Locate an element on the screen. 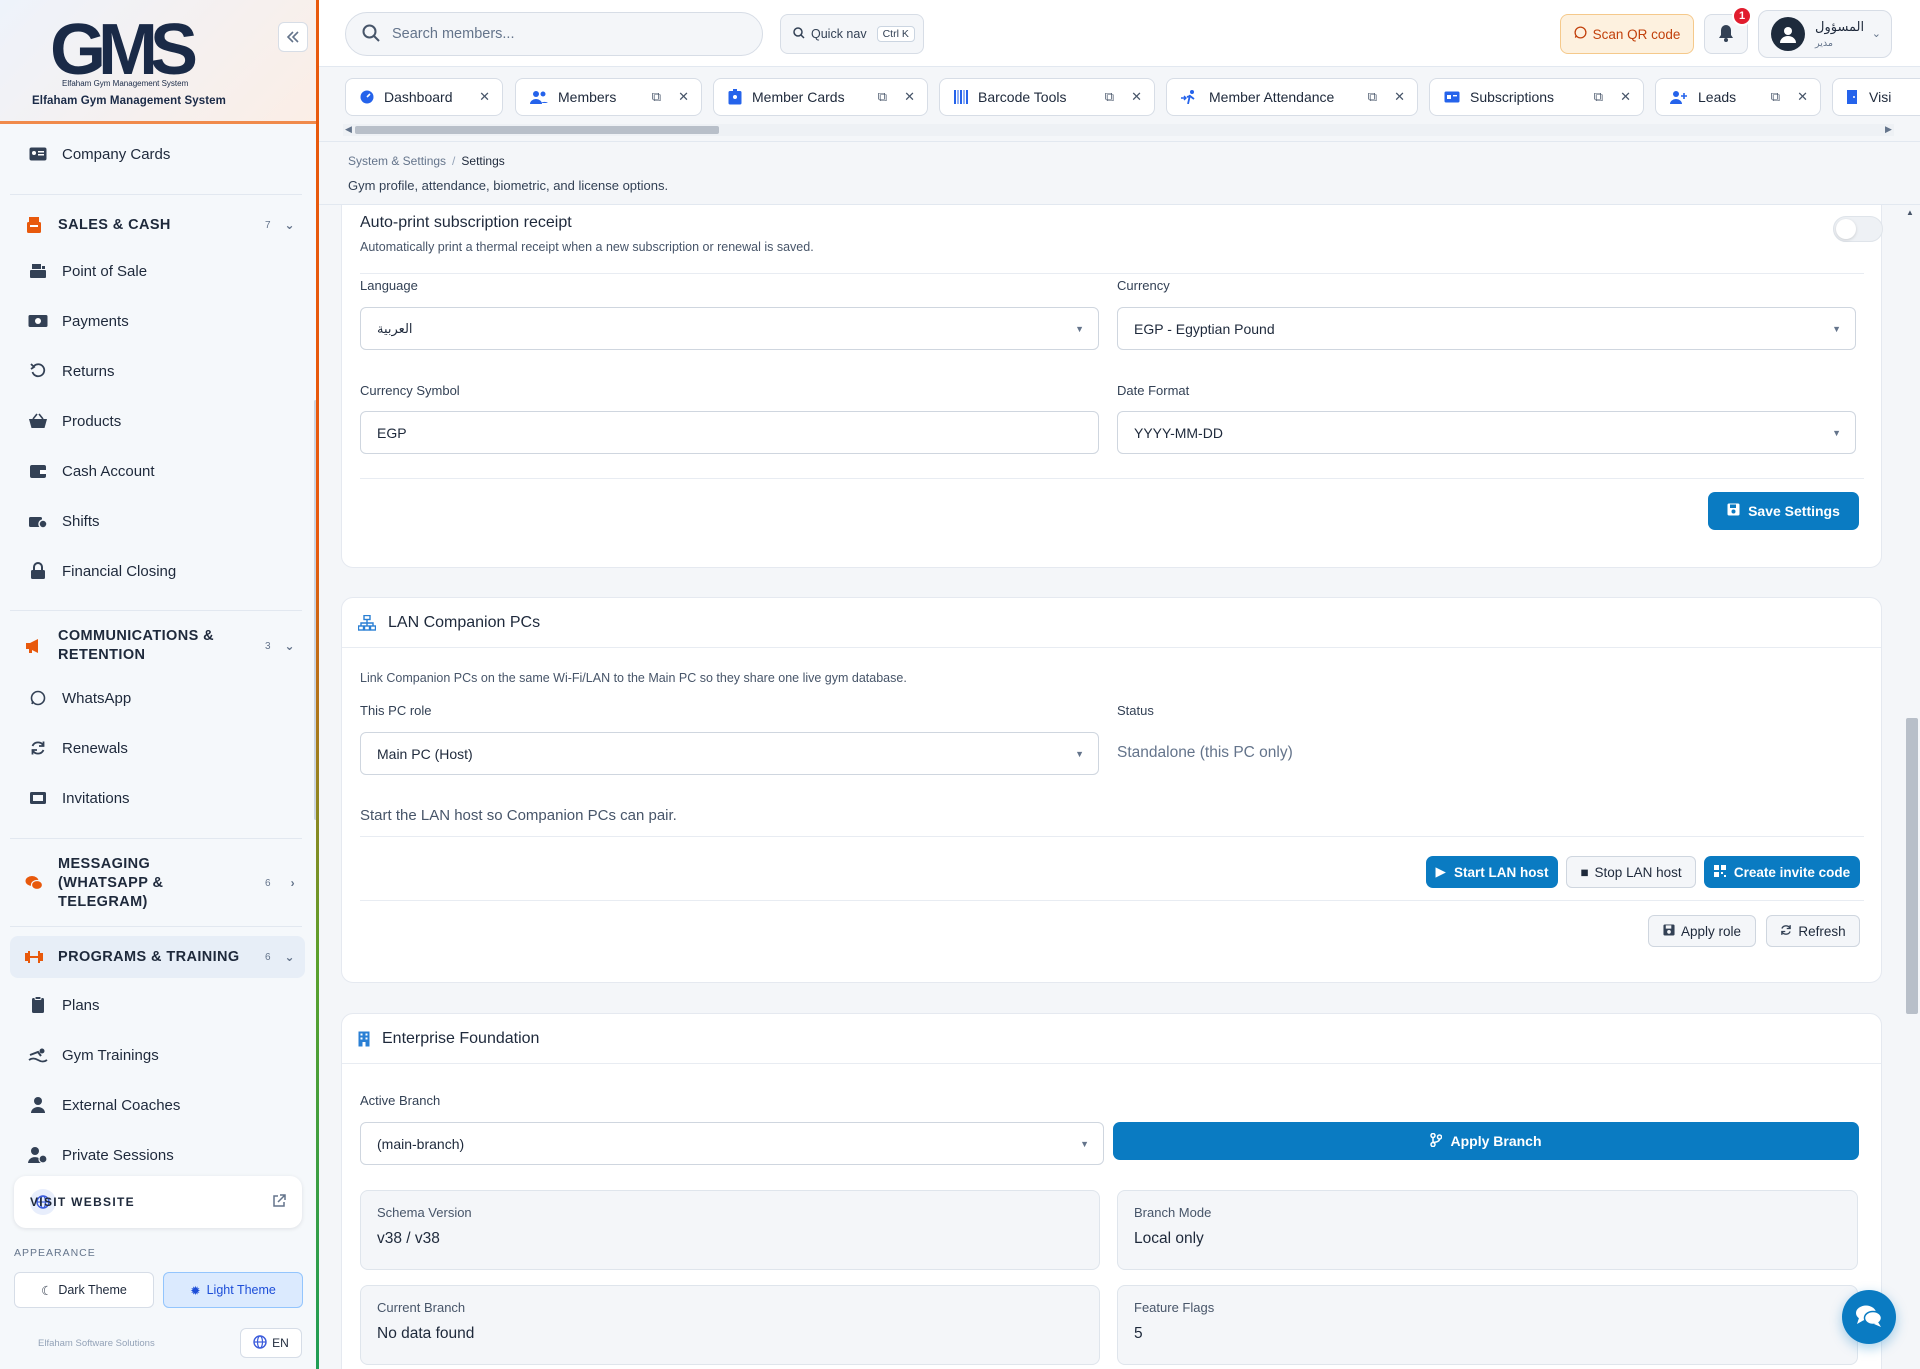 The image size is (1920, 1369). sidebar-item-cash-account: Cash Account is located at coordinates (157, 471).